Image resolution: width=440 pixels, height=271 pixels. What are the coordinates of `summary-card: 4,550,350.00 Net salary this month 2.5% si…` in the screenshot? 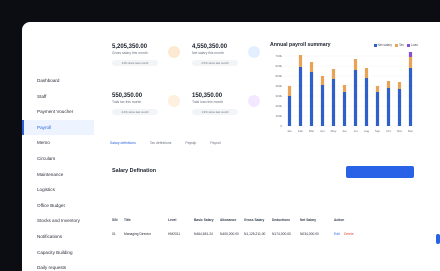 It's located at (228, 63).